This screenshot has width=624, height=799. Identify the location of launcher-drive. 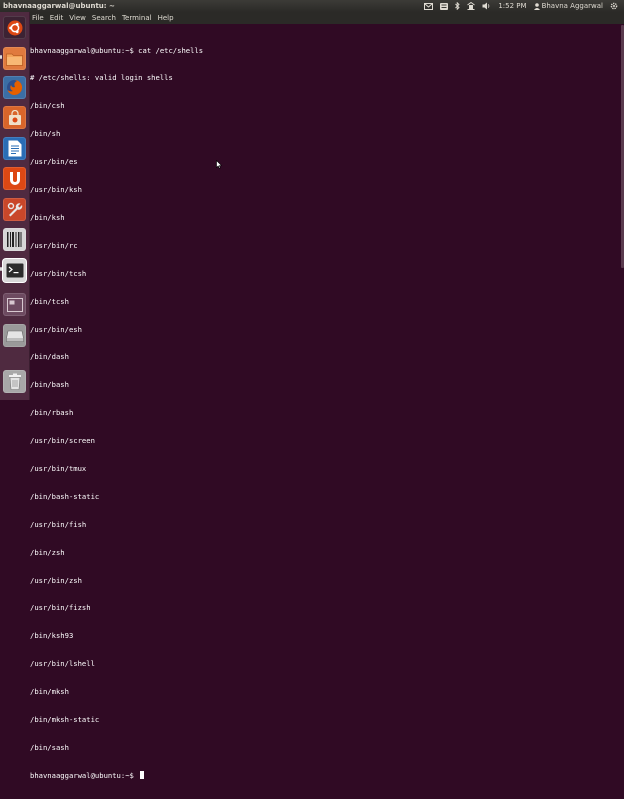
(14, 335).